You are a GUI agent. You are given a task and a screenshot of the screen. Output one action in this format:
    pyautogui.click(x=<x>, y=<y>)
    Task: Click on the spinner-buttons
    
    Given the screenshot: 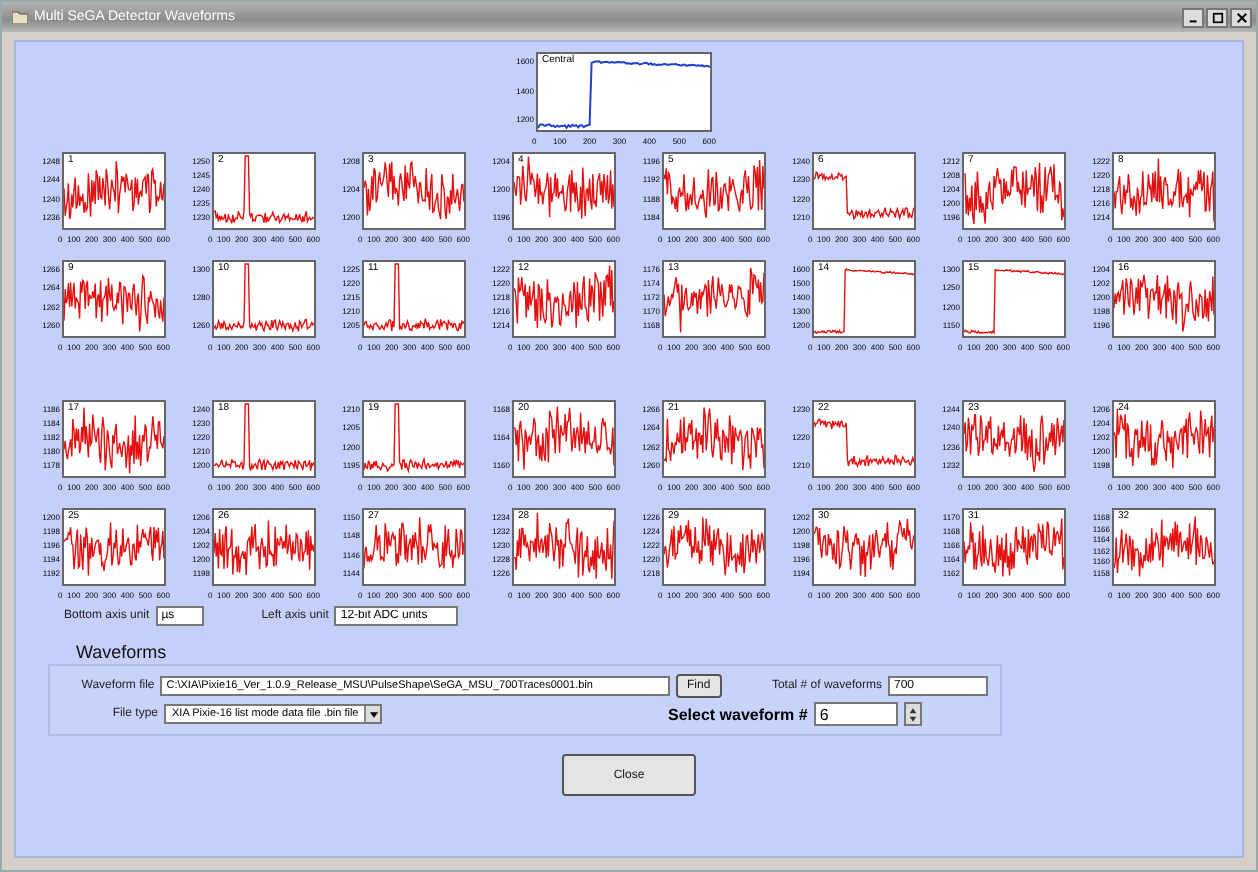 What is the action you would take?
    pyautogui.click(x=912, y=714)
    